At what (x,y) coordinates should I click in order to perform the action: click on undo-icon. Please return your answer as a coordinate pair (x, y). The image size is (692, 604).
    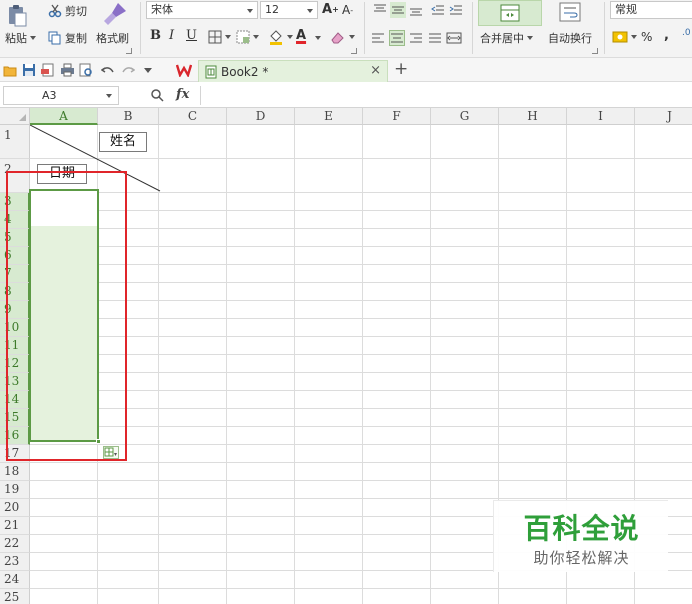
    Looking at the image, I should click on (108, 70).